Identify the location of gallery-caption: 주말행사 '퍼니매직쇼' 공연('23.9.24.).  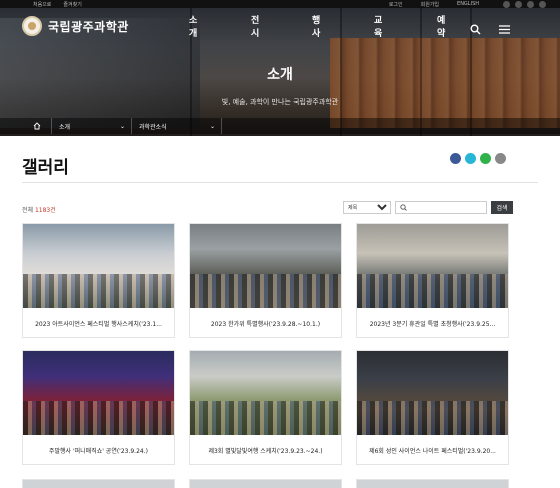
(98, 450).